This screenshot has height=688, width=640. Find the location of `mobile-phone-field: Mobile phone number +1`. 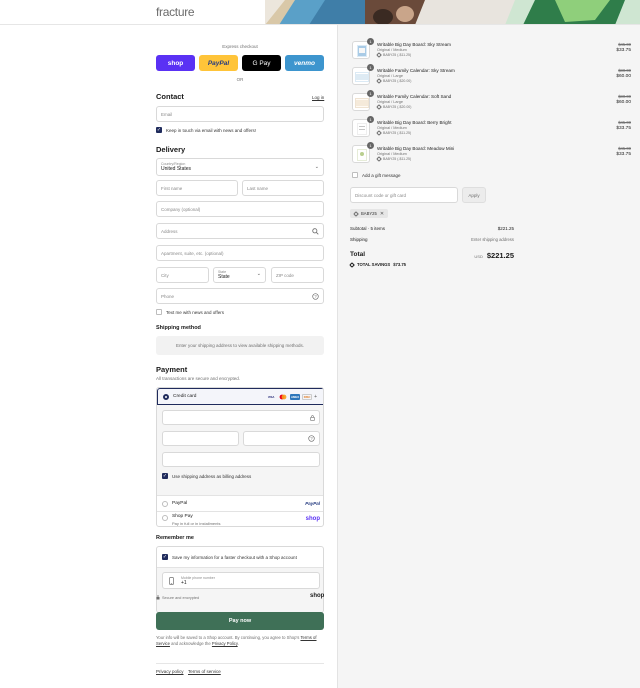

mobile-phone-field: Mobile phone number +1 is located at coordinates (241, 580).